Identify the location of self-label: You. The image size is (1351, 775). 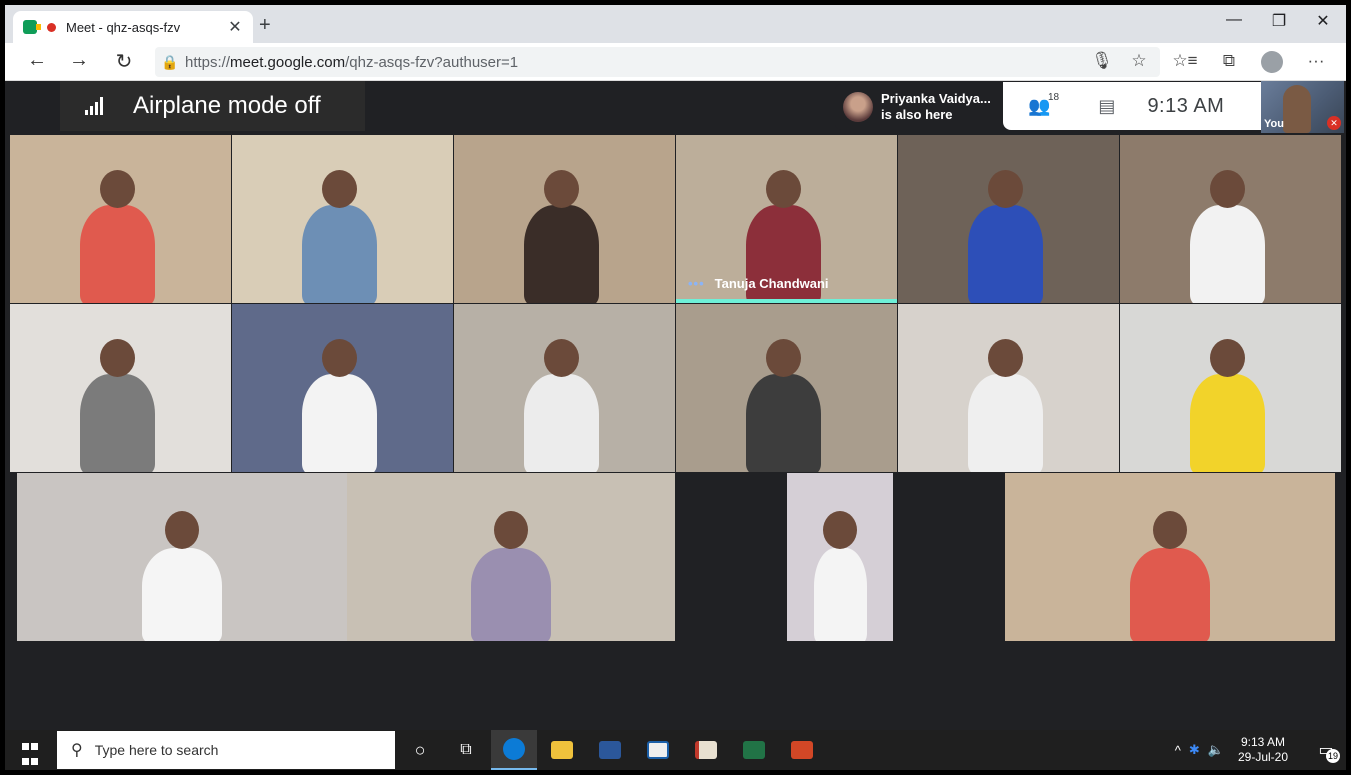
(1274, 124).